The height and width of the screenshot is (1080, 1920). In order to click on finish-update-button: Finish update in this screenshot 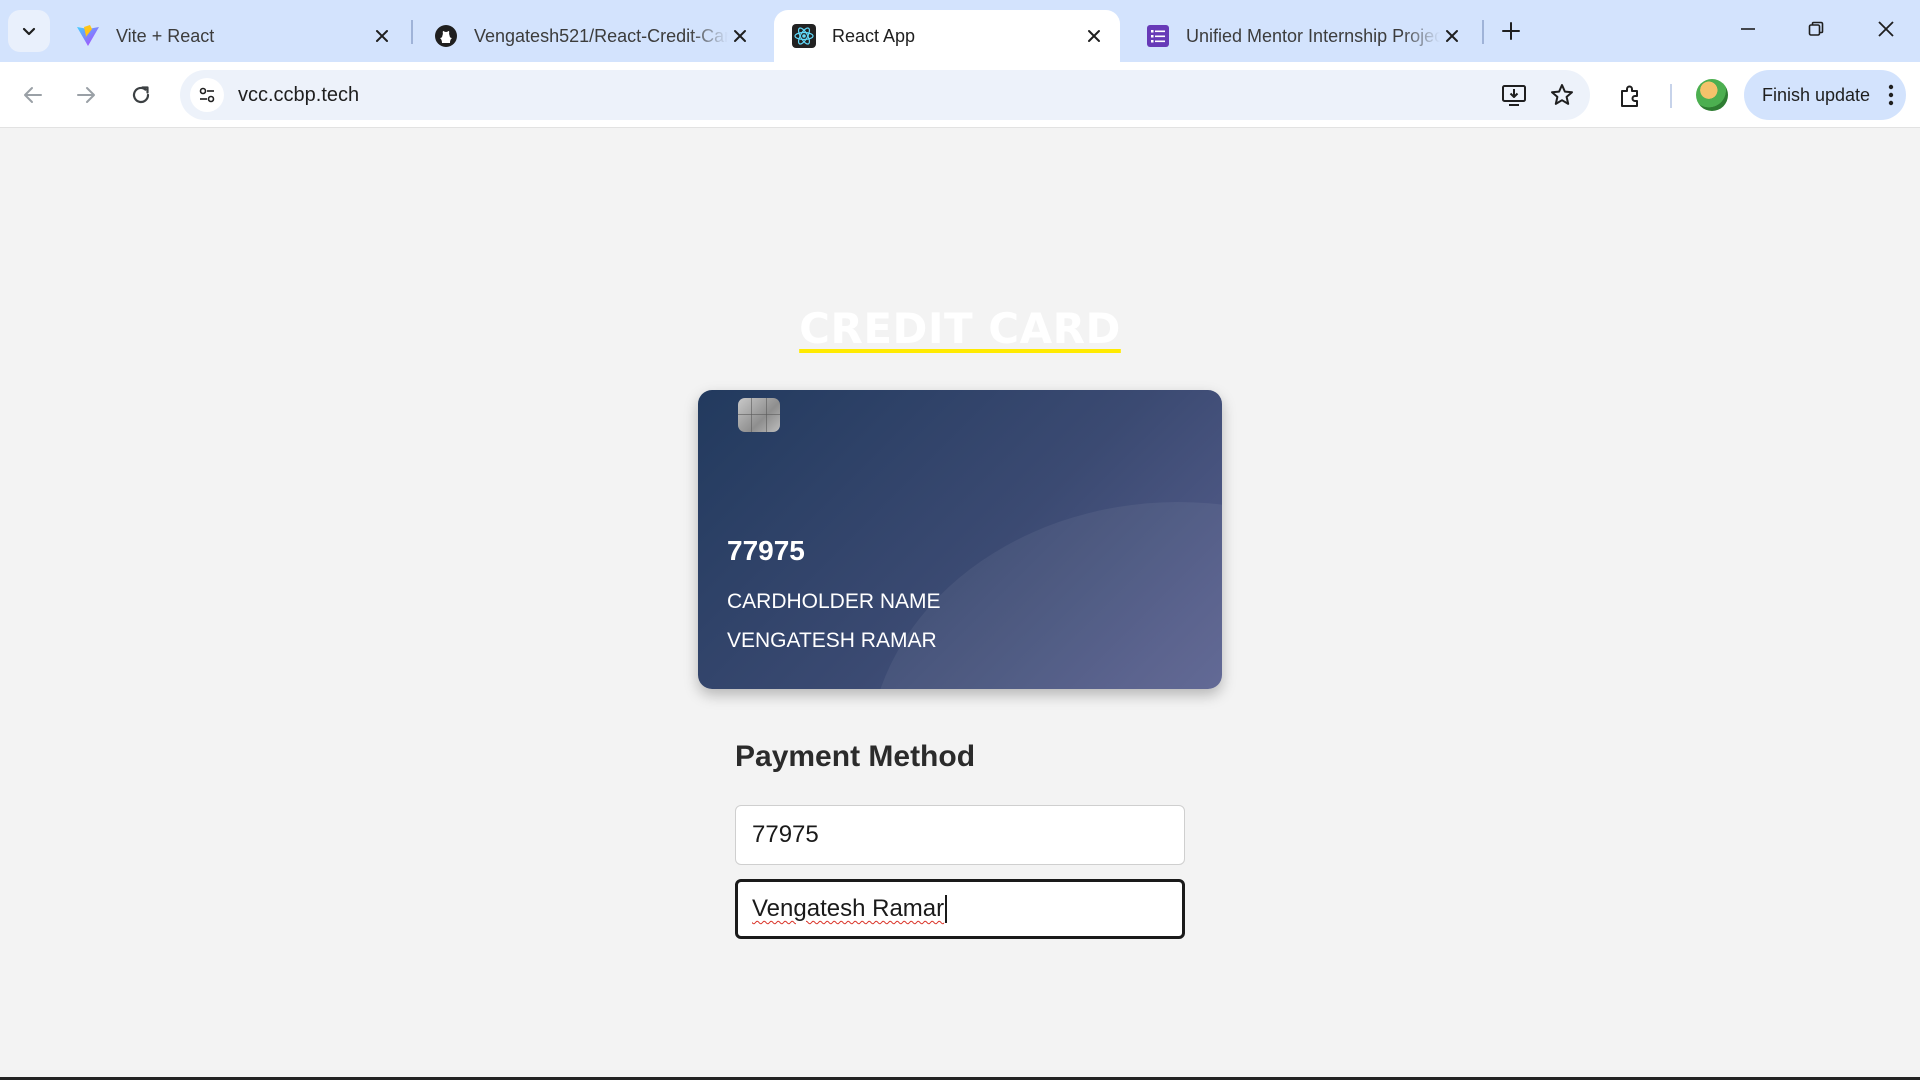, I will do `click(1825, 95)`.